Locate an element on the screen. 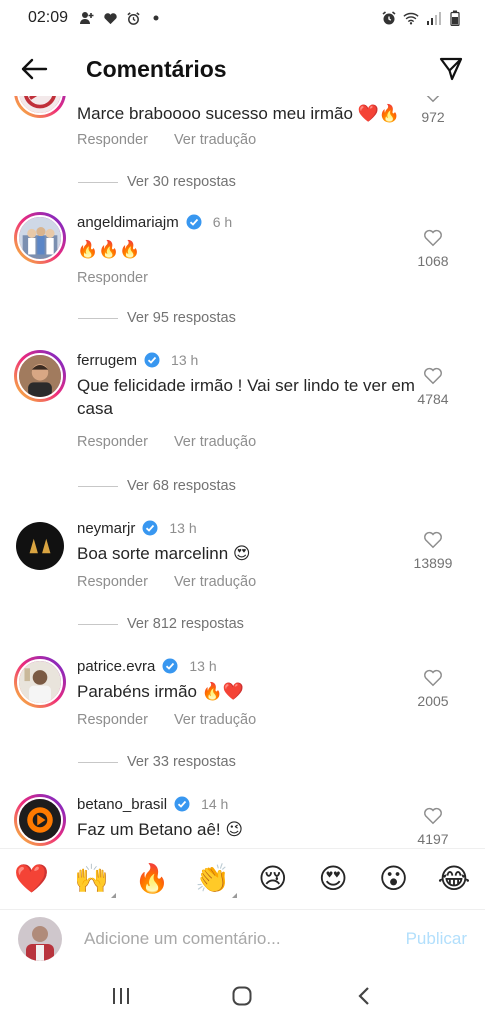 Image resolution: width=485 pixels, height=1024 pixels. comment-username: neymarjr is located at coordinates (106, 528).